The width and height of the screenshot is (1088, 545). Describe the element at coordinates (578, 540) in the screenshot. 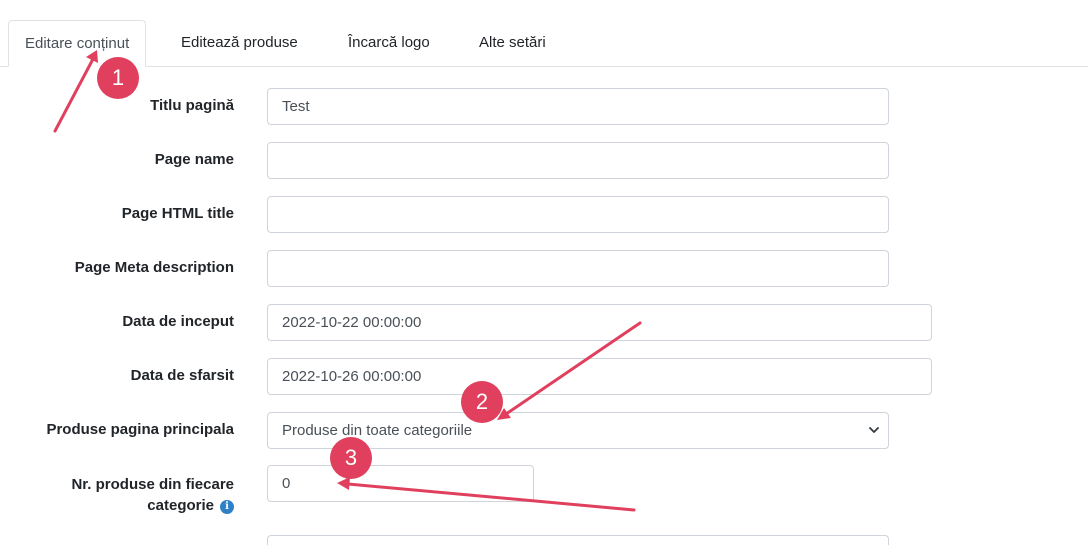

I see `next-field-input` at that location.